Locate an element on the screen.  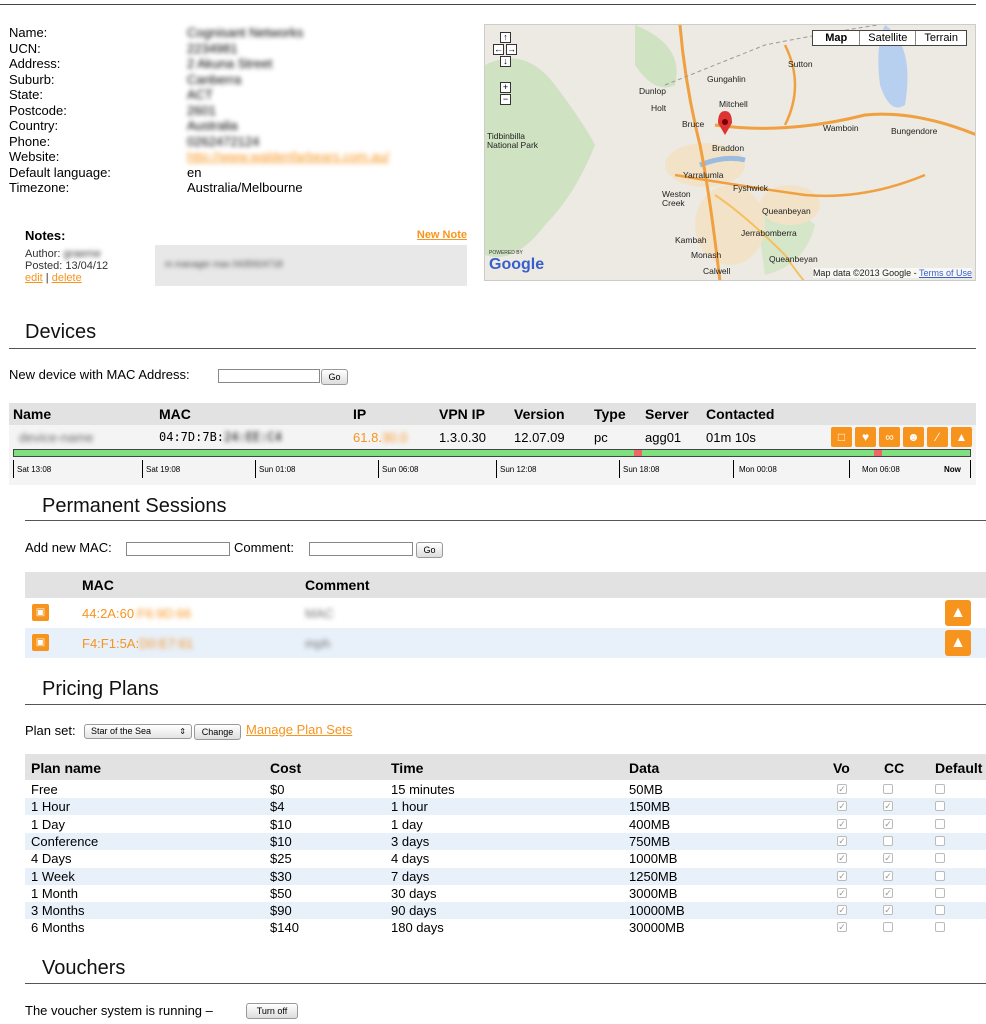
zoom-out-icon: − is located at coordinates (505, 99).